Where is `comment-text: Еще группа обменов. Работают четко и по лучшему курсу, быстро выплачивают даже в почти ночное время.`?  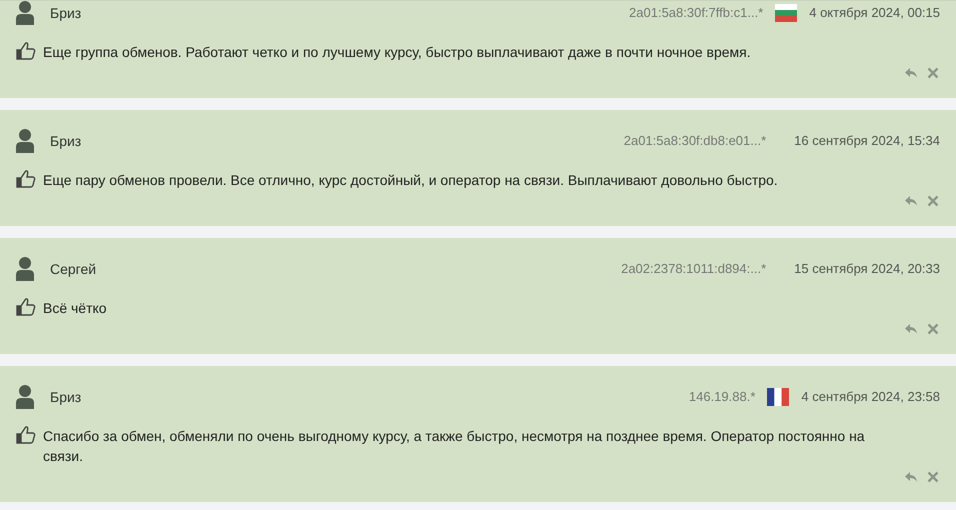 comment-text: Еще группа обменов. Работают четко и по лучшему курсу, быстро выплачивают даже в почти ночное время. is located at coordinates (397, 52).